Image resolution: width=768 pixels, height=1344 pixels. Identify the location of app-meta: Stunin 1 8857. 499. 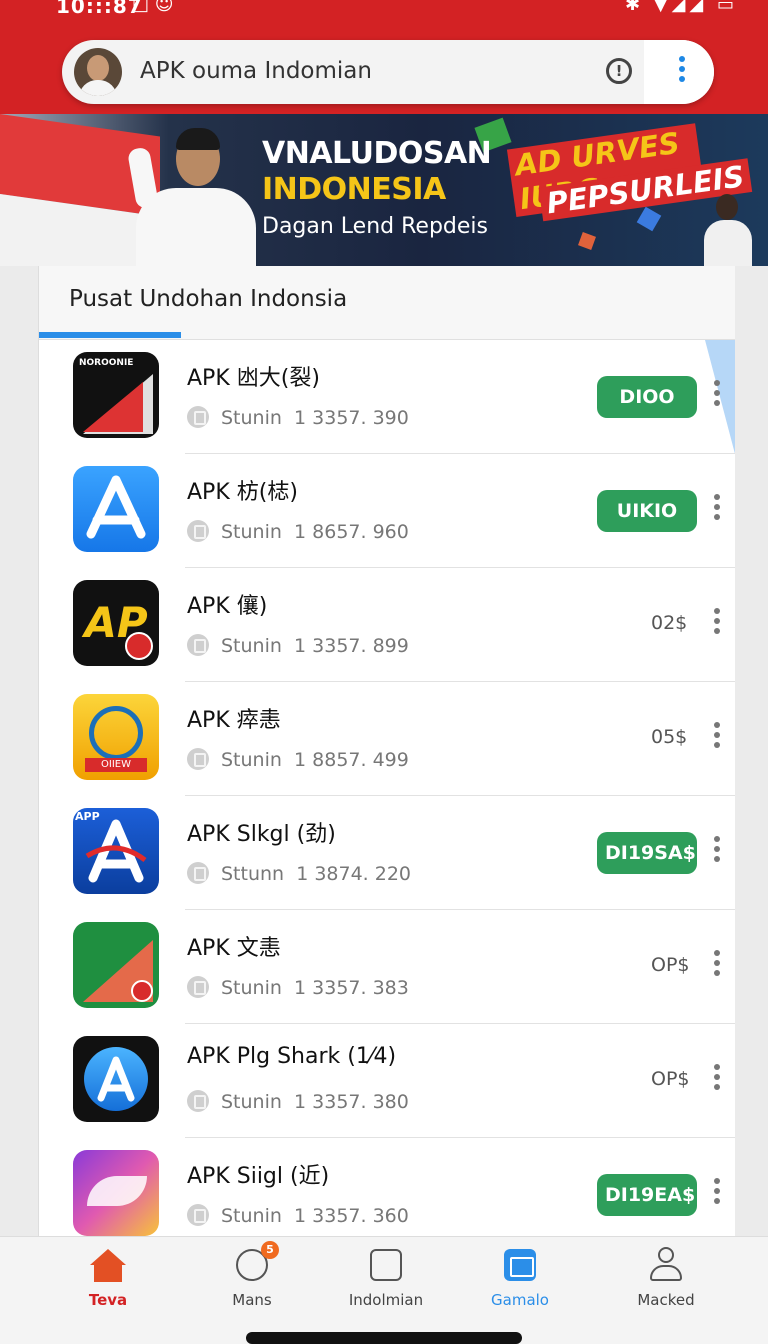
(298, 759).